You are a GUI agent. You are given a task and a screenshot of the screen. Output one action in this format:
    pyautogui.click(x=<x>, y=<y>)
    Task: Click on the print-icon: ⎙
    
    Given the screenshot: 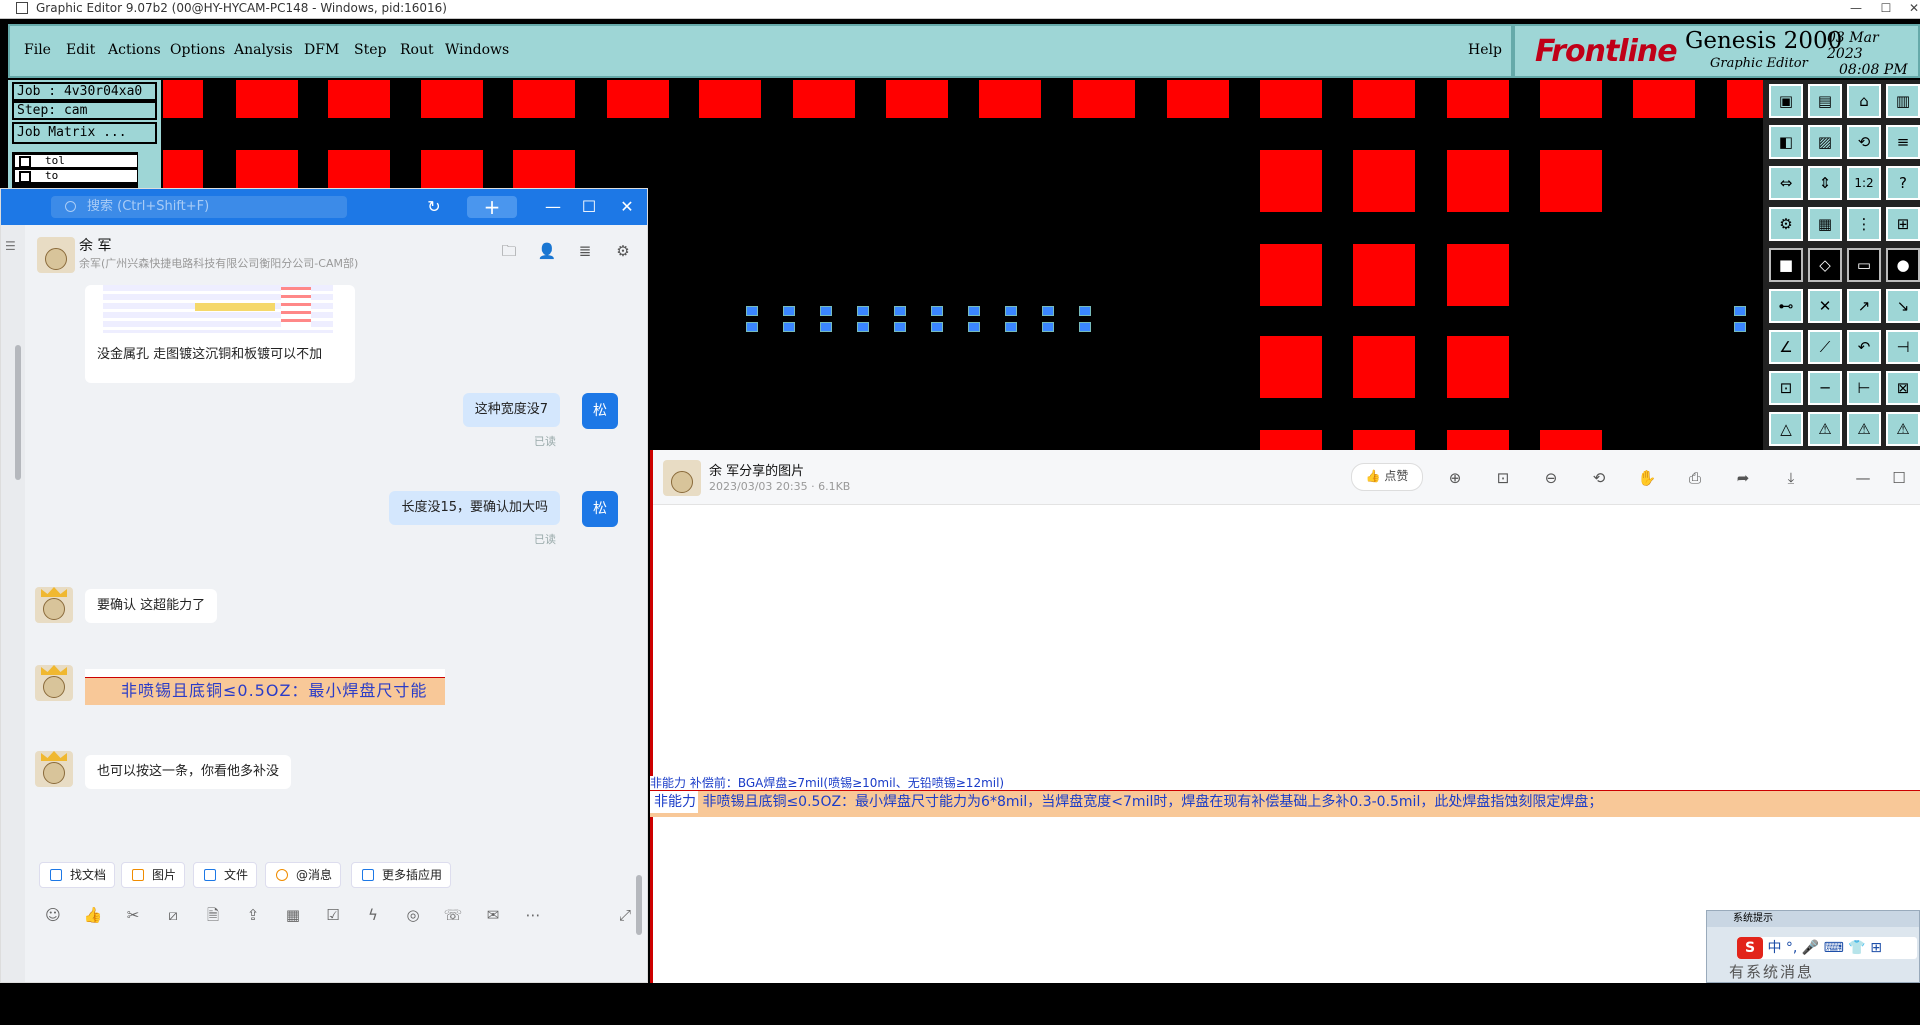 What is the action you would take?
    pyautogui.click(x=1695, y=478)
    